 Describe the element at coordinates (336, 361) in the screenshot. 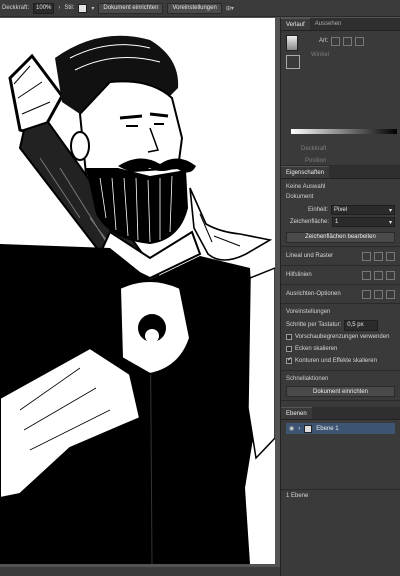

I see `checkbox-scale-strokes-label: Konturen und Effekte skalieren` at that location.